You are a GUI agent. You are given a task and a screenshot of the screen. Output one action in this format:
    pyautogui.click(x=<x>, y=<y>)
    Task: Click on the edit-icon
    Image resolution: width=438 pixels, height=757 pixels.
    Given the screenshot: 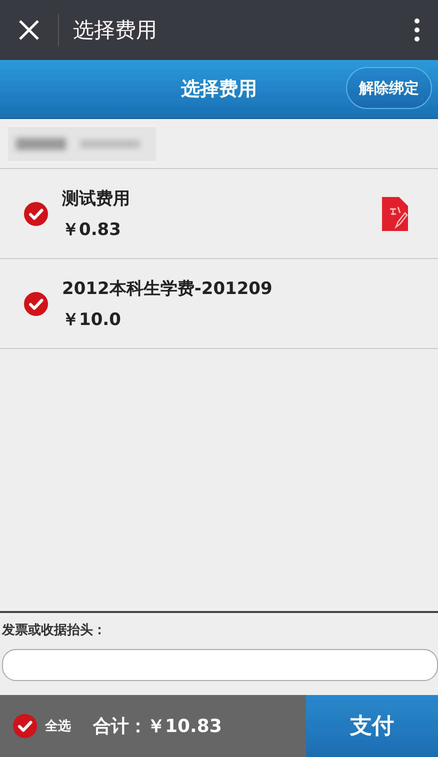 What is the action you would take?
    pyautogui.click(x=395, y=213)
    